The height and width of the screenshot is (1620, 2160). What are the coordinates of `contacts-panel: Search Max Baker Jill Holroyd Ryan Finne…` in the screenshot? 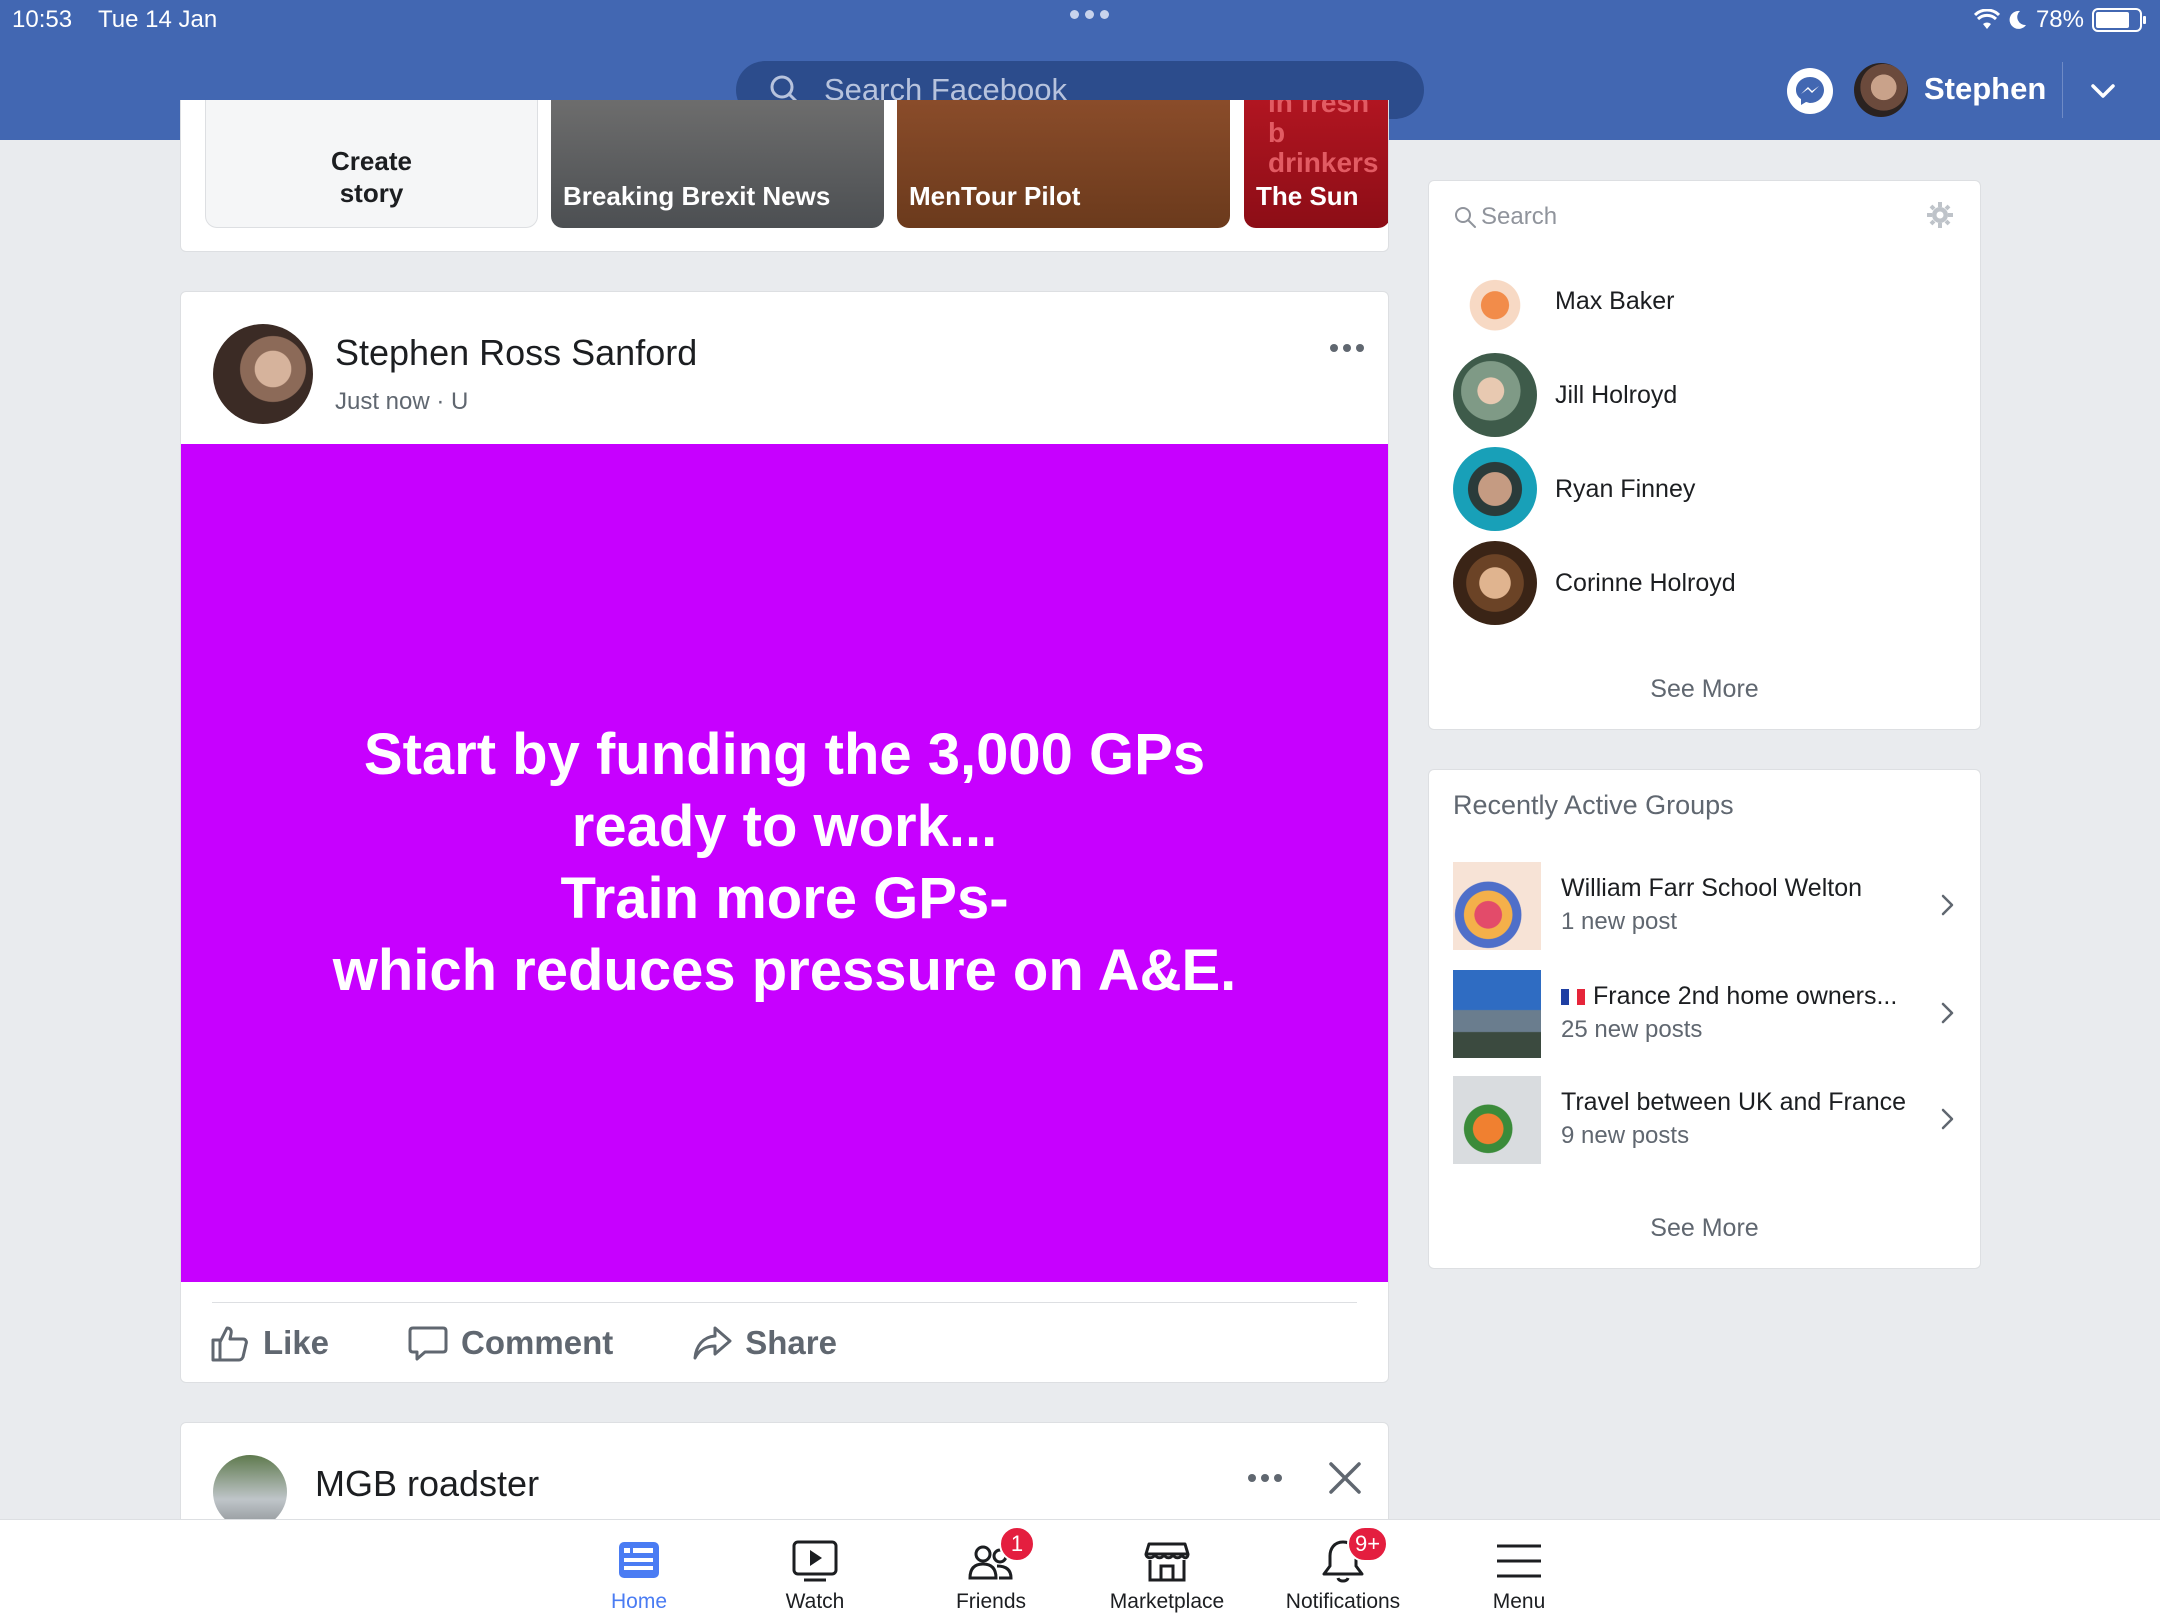 It's located at (1704, 455).